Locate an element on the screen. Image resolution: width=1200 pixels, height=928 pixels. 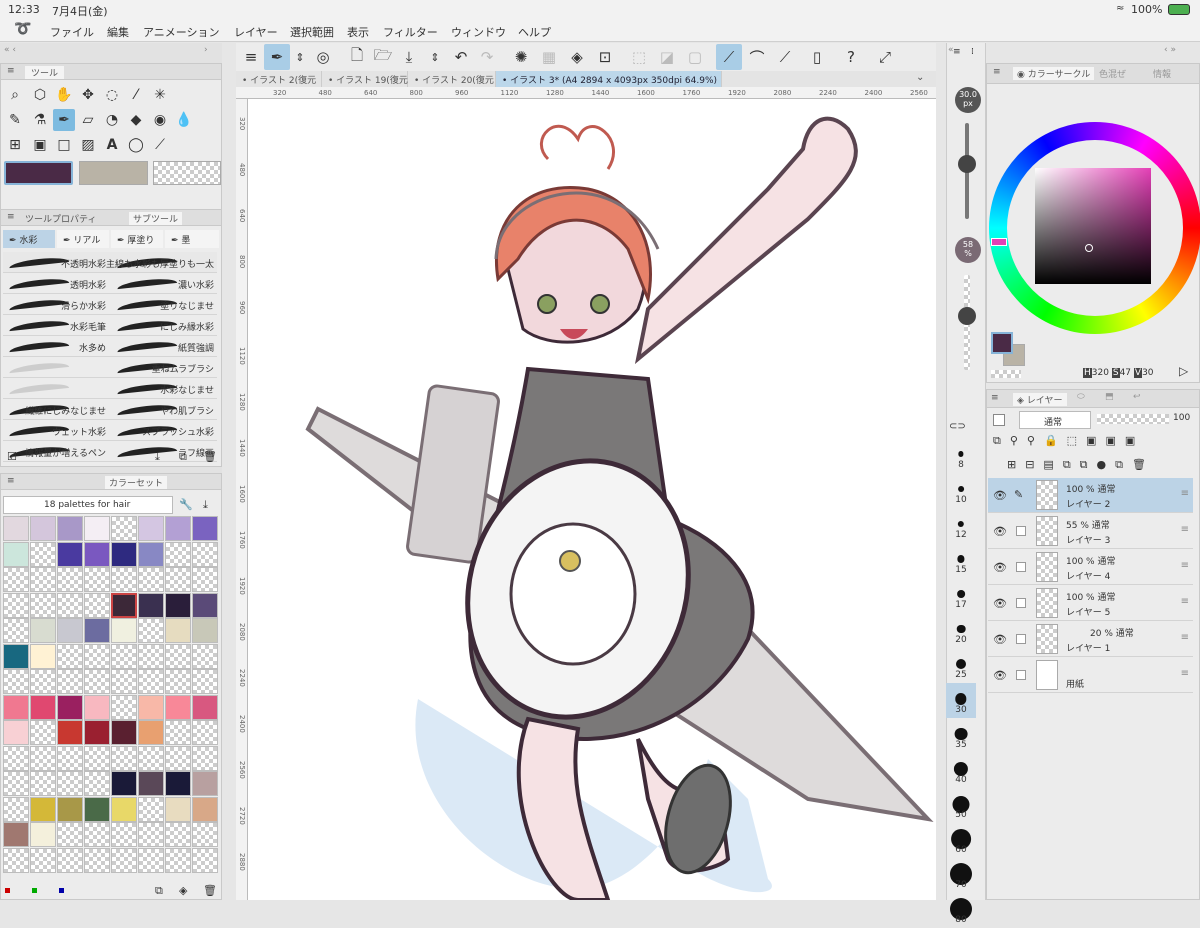
opacity-slider-thumb is located at coordinates (967, 316).